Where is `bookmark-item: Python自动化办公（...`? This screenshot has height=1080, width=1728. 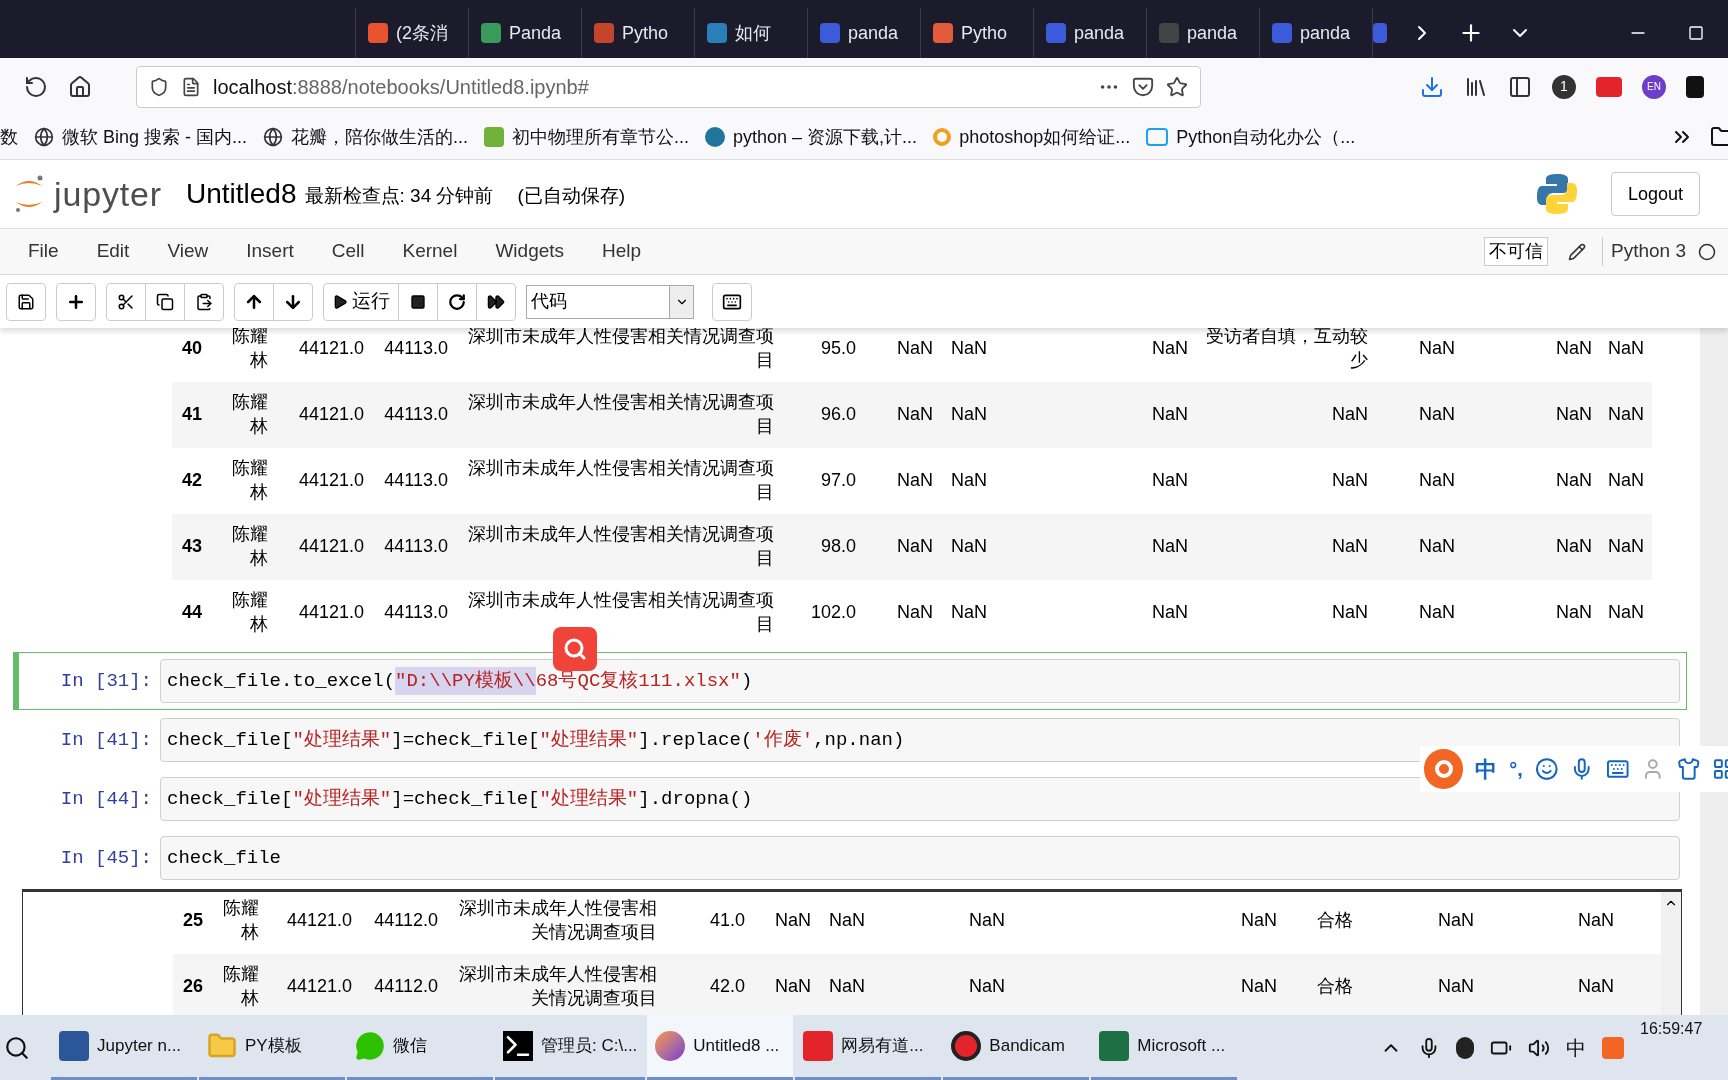
bookmark-item: Python自动化办公（... is located at coordinates (1251, 137).